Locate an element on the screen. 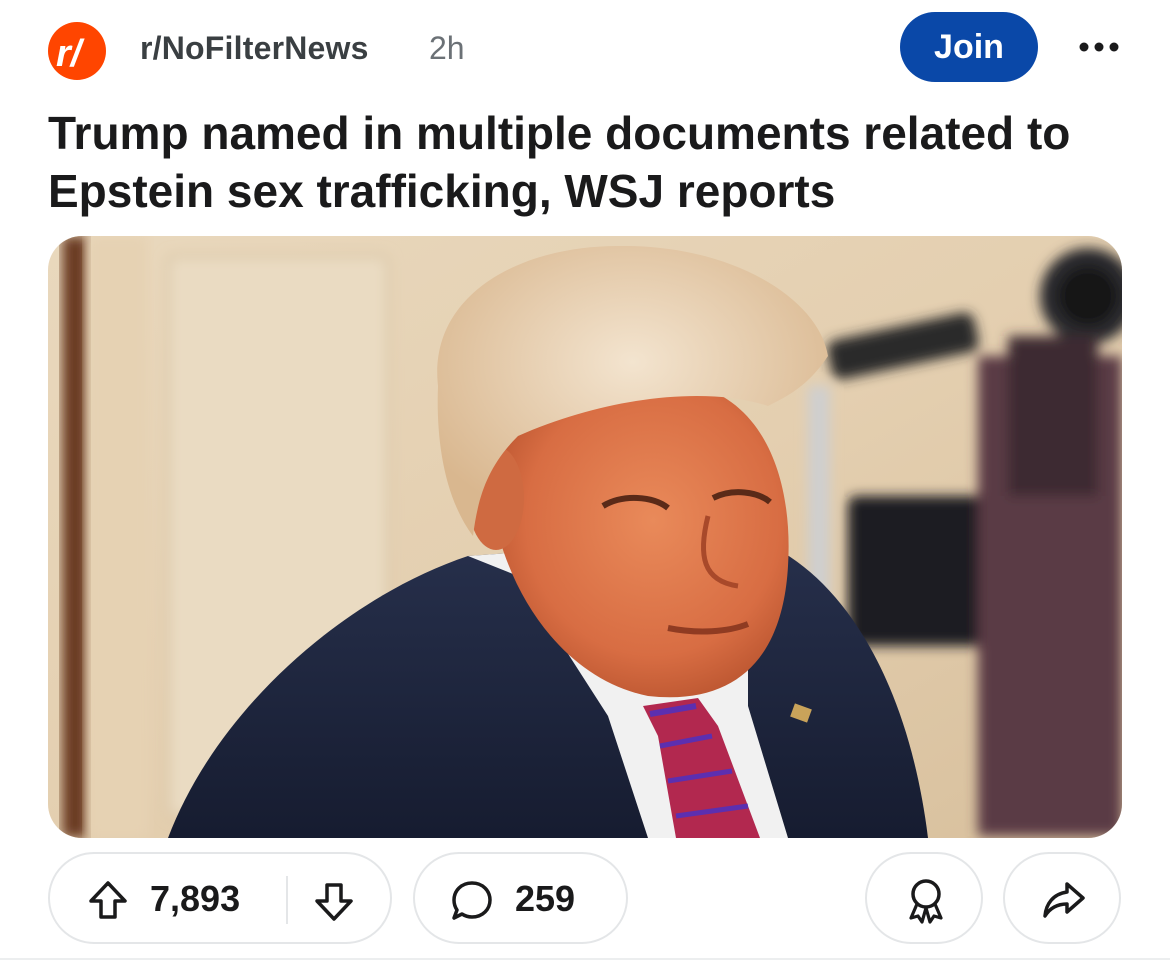  award-button is located at coordinates (924, 898).